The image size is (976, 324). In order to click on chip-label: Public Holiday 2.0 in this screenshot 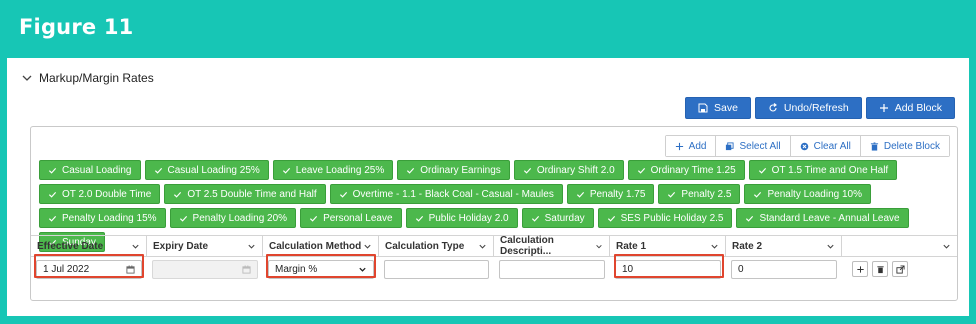, I will do `click(468, 218)`.